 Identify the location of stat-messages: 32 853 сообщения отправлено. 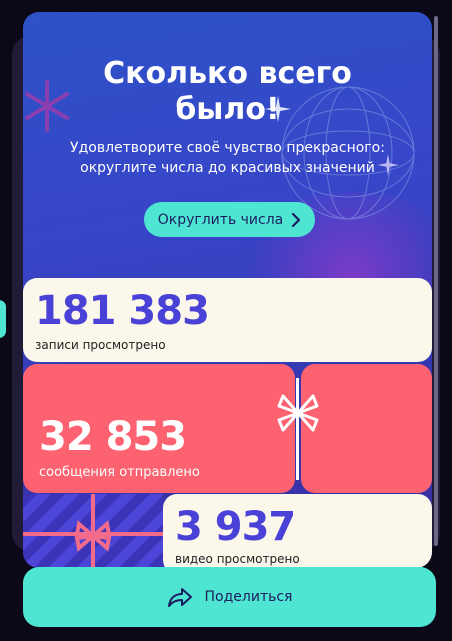
(159, 428).